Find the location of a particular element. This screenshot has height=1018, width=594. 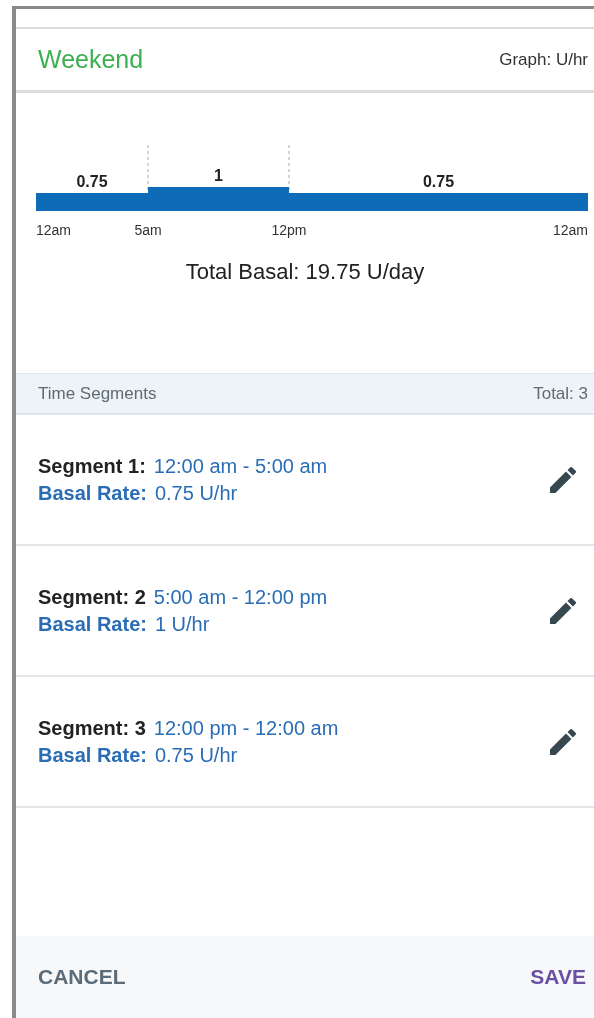

save-button: SAVE is located at coordinates (558, 977).